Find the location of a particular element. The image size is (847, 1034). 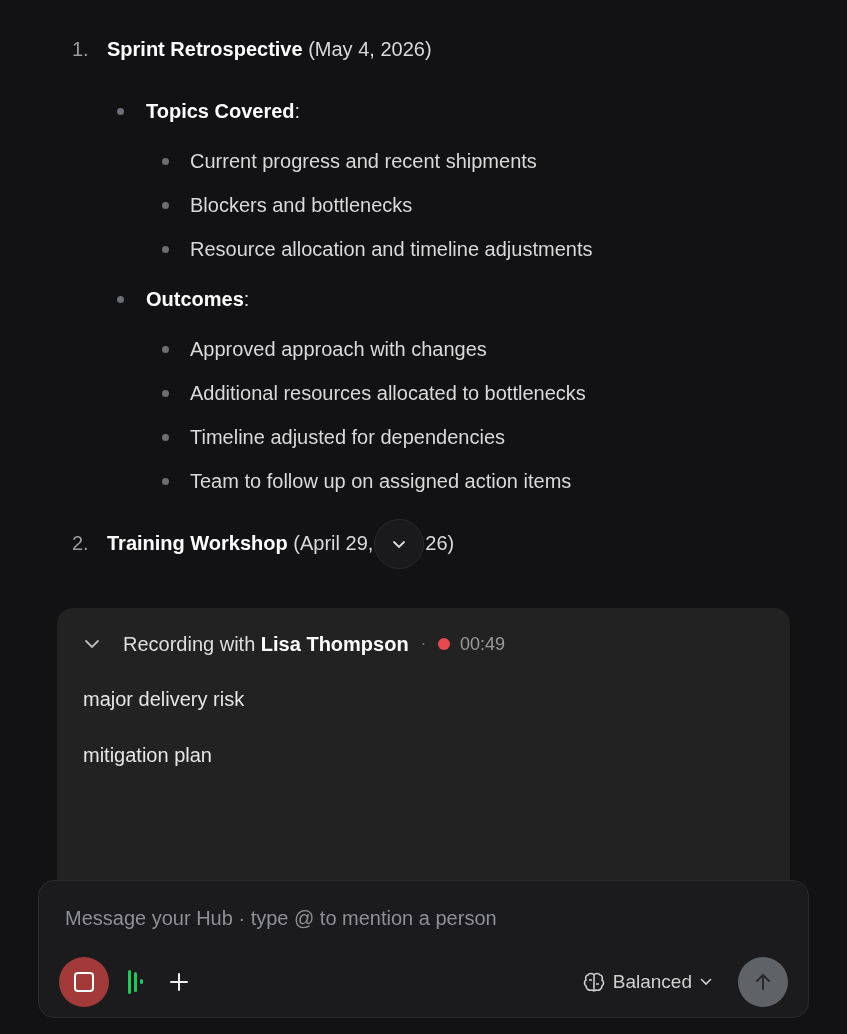

list-item: Approved approach with changes is located at coordinates (338, 349).